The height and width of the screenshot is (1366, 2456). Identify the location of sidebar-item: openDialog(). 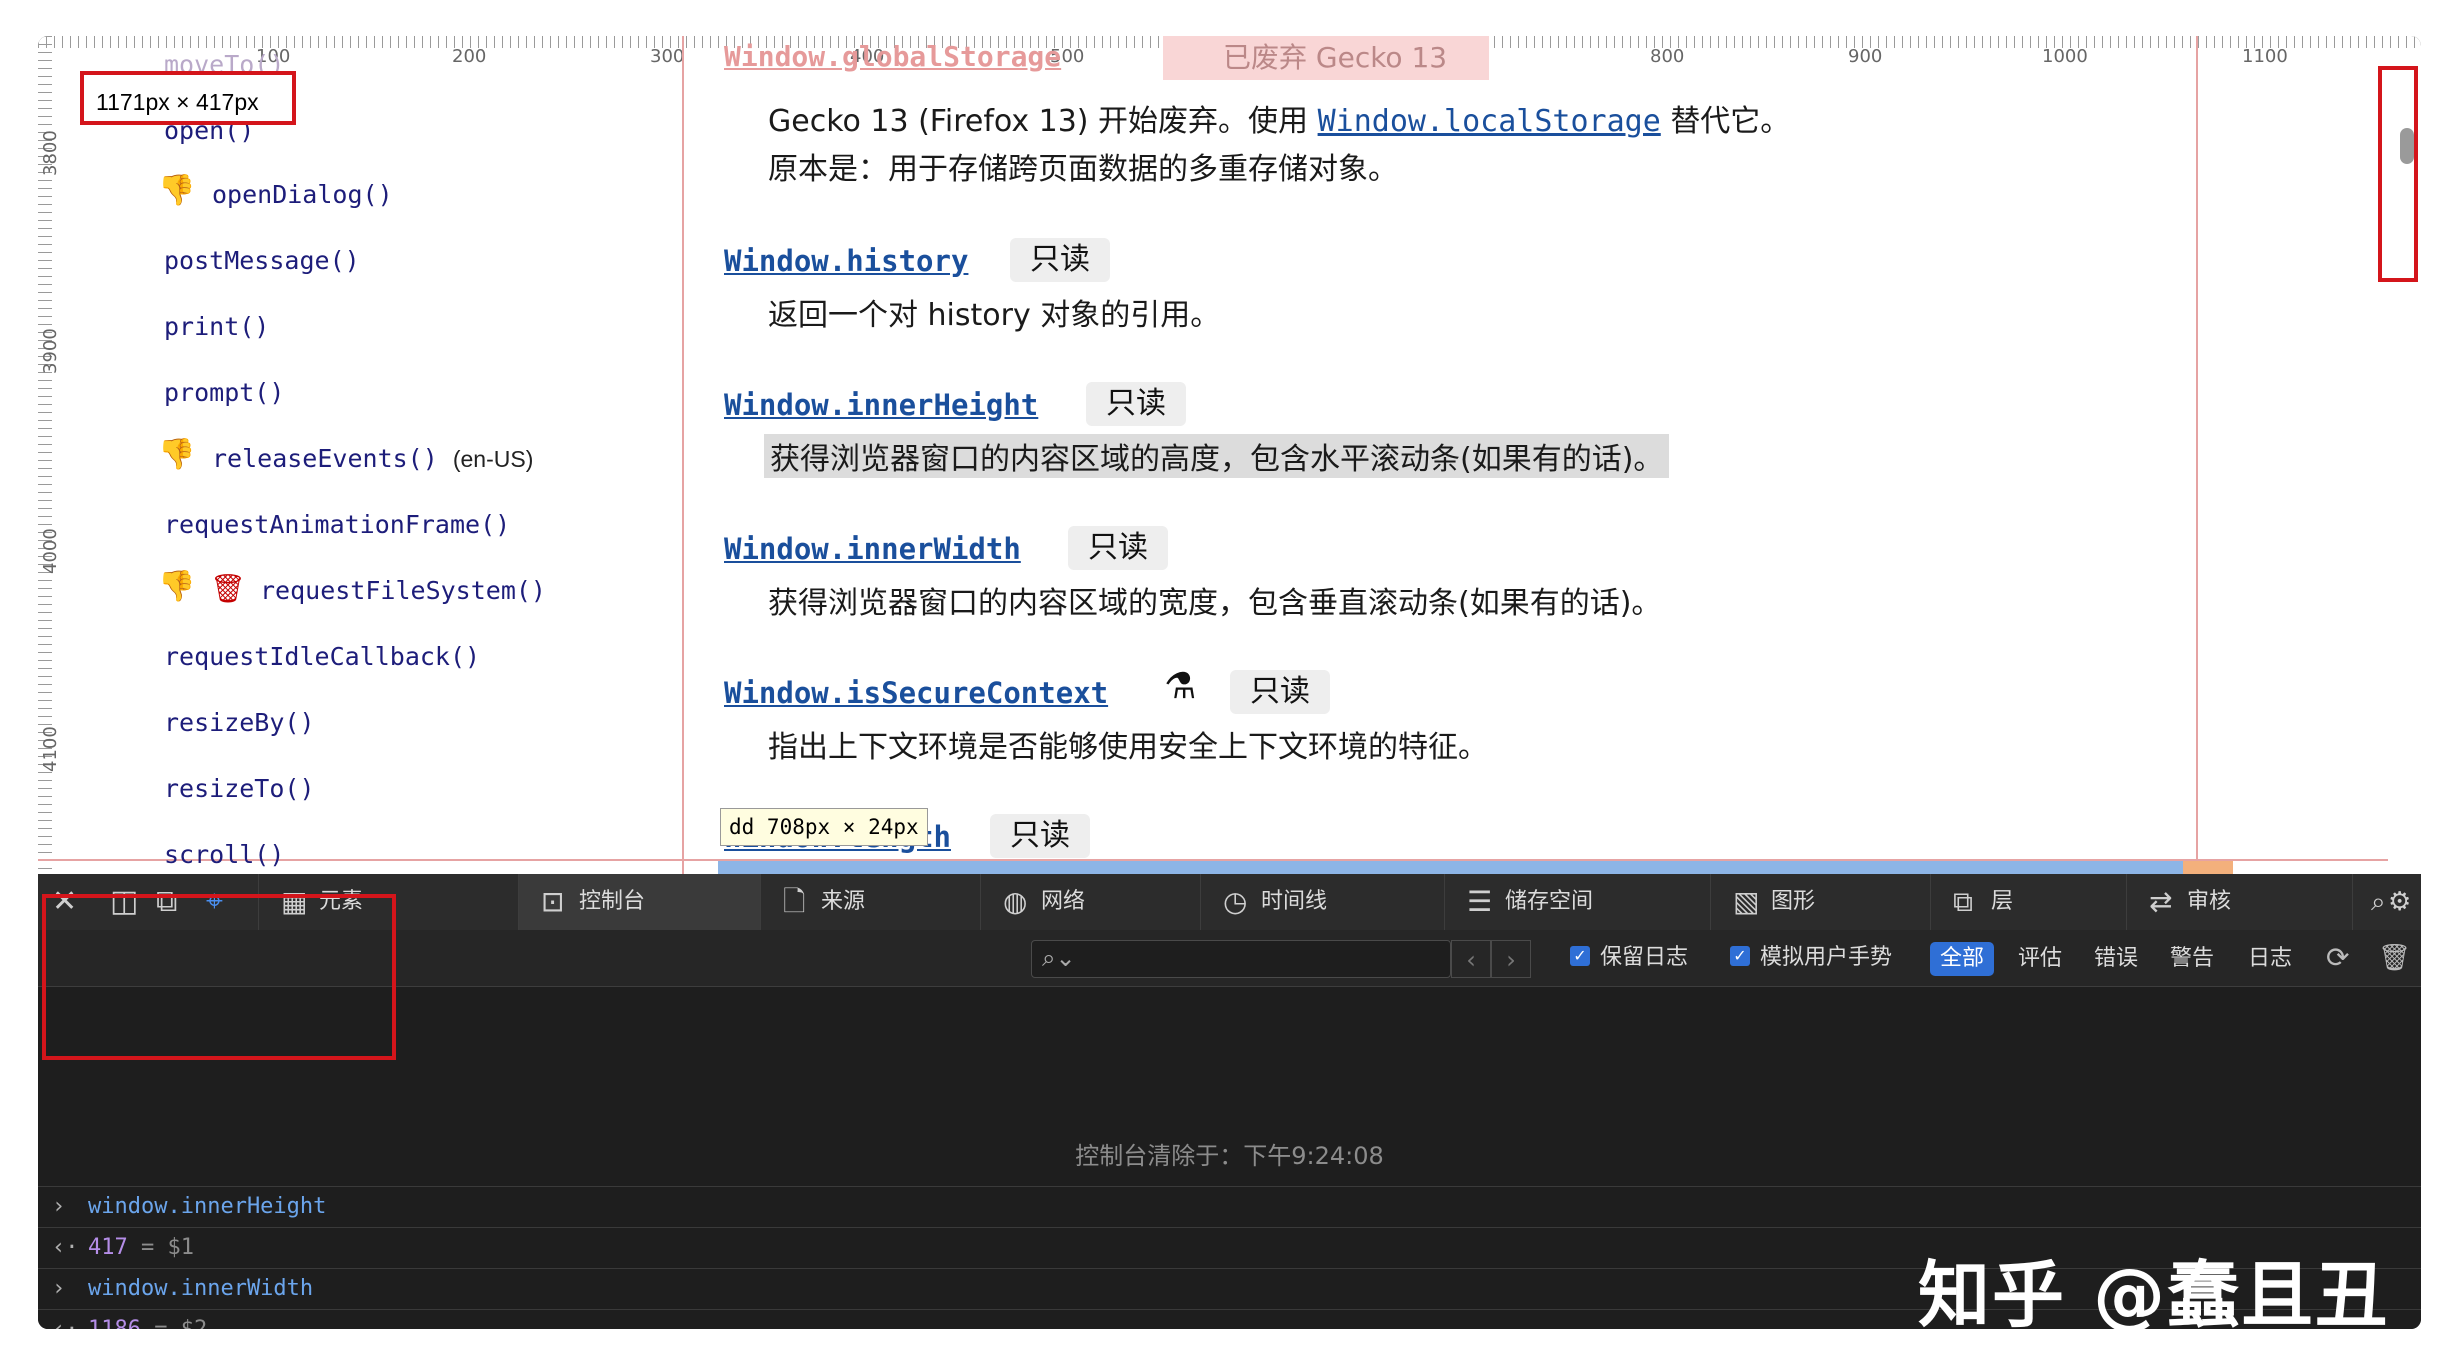
(302, 194).